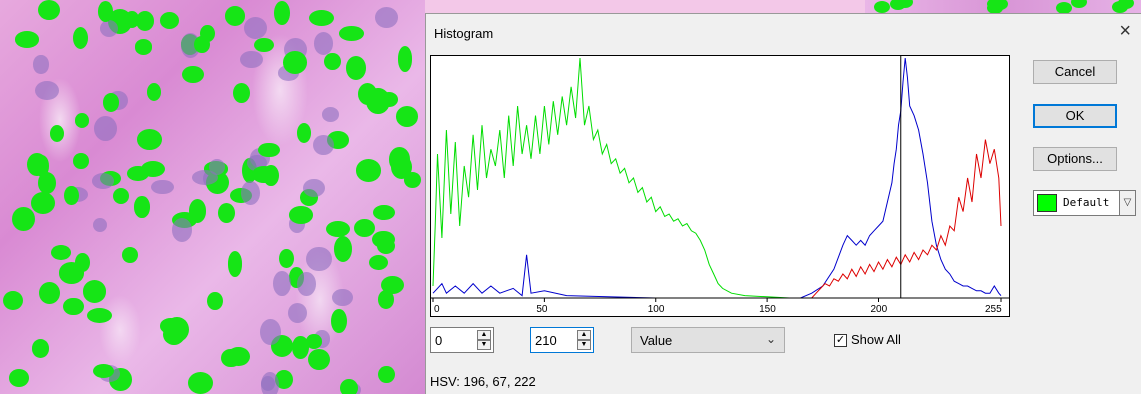  Describe the element at coordinates (876, 339) in the screenshot. I see `show-all-label: Show All` at that location.